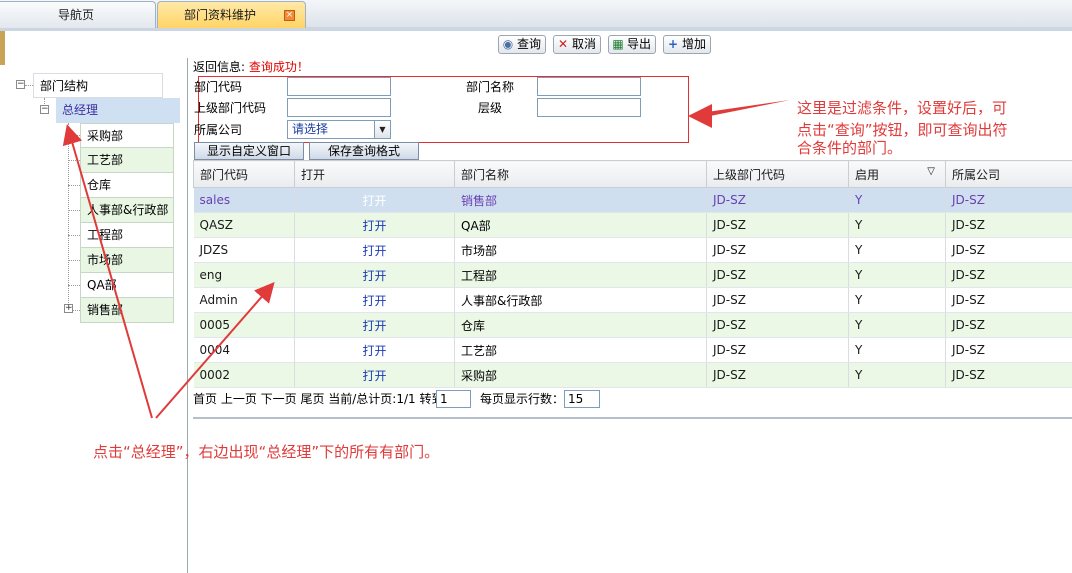  Describe the element at coordinates (902, 108) in the screenshot. I see `filter-note-line: 这里是过滤条件，设置好后，可` at that location.